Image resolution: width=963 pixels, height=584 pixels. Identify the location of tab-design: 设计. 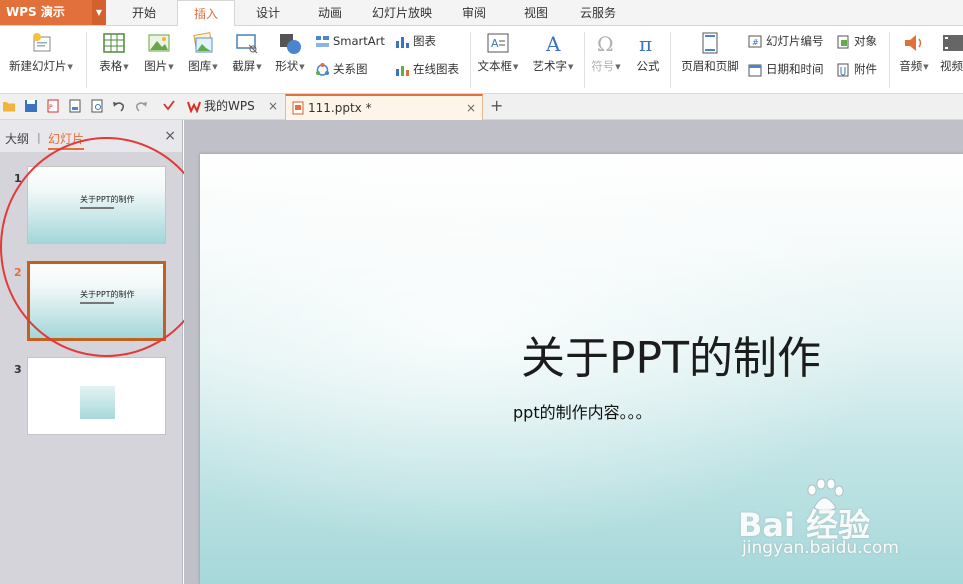
(268, 13).